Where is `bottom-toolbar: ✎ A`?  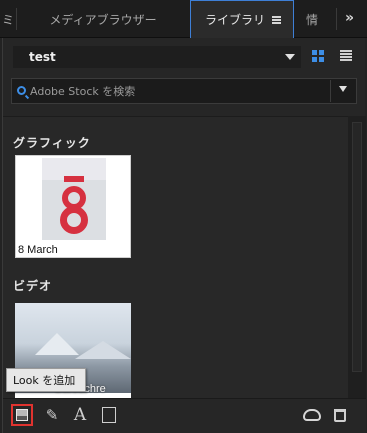
bottom-toolbar: ✎ A is located at coordinates (184, 415).